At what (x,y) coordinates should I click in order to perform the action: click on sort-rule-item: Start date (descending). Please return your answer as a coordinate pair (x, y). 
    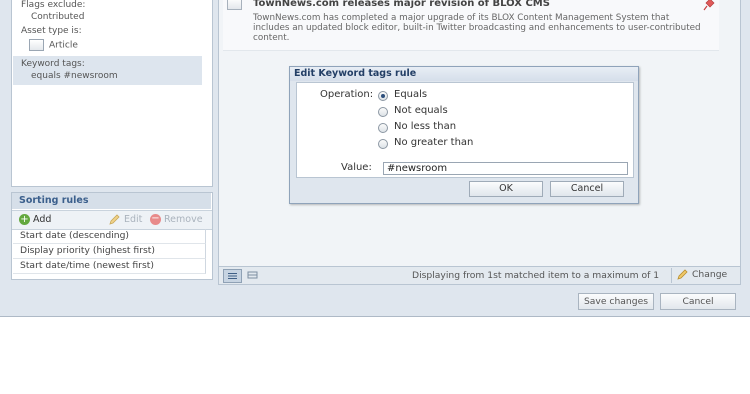
    Looking at the image, I should click on (109, 236).